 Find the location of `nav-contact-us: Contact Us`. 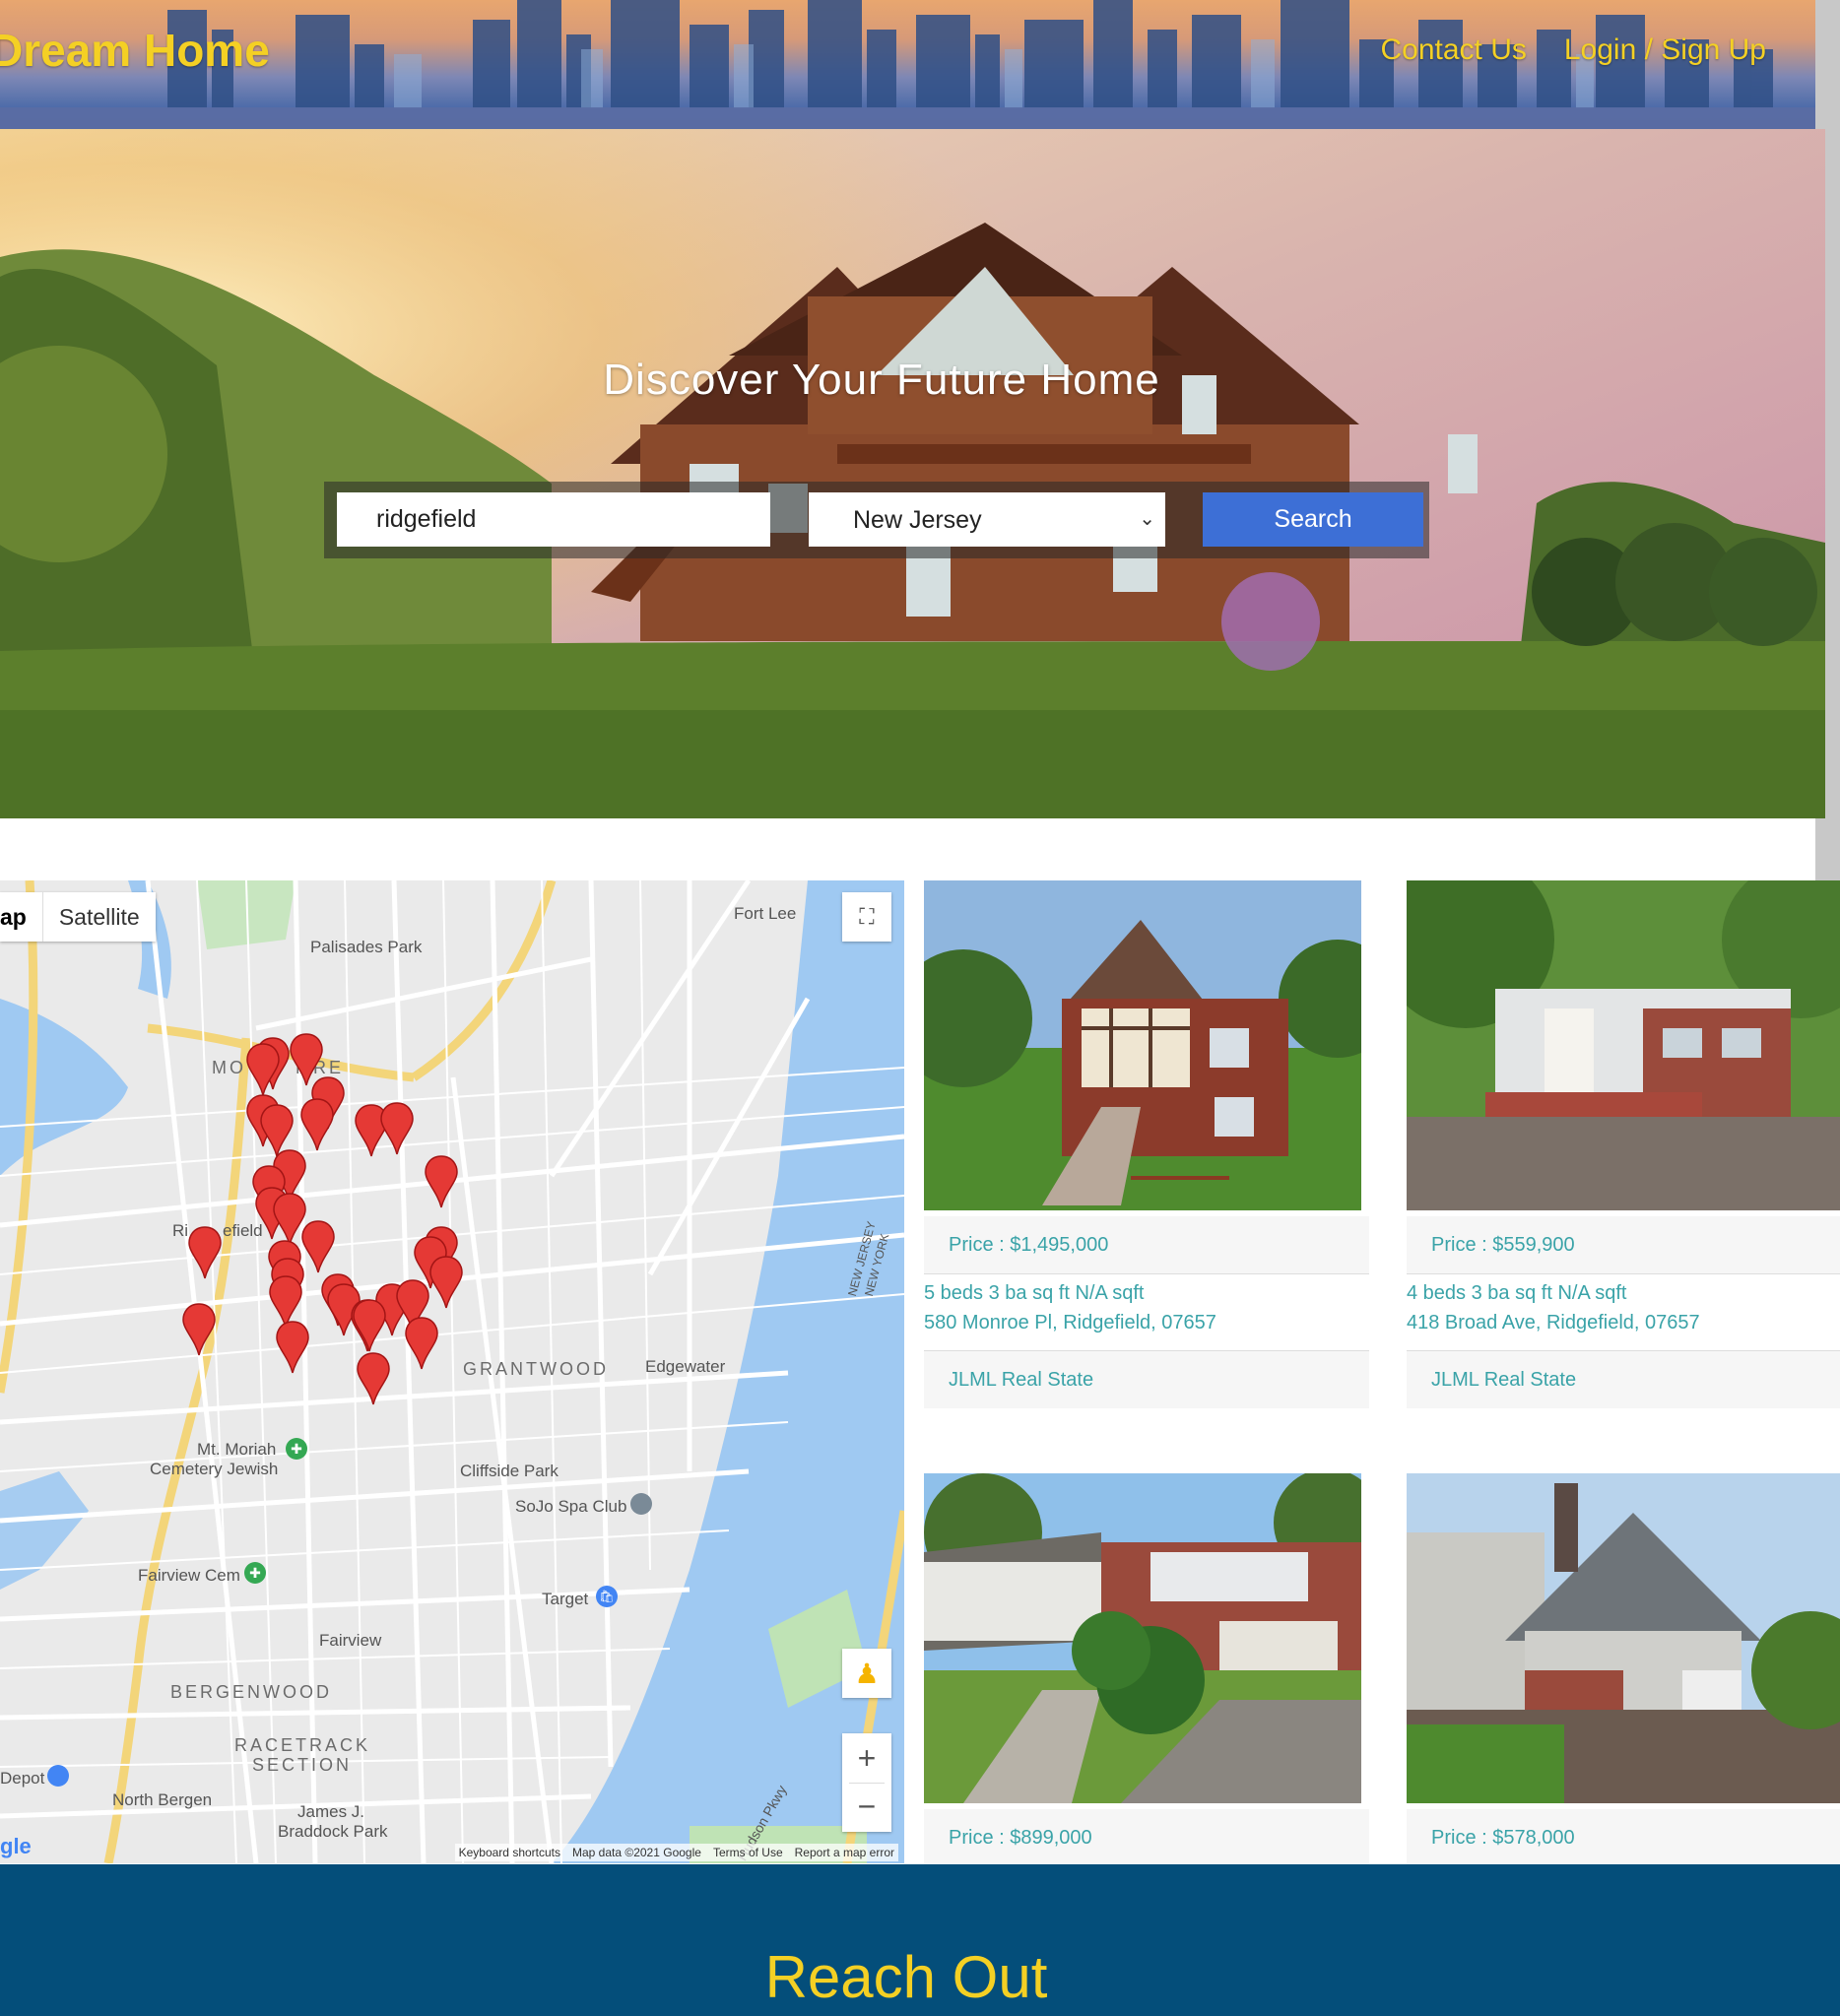

nav-contact-us: Contact Us is located at coordinates (1453, 50).